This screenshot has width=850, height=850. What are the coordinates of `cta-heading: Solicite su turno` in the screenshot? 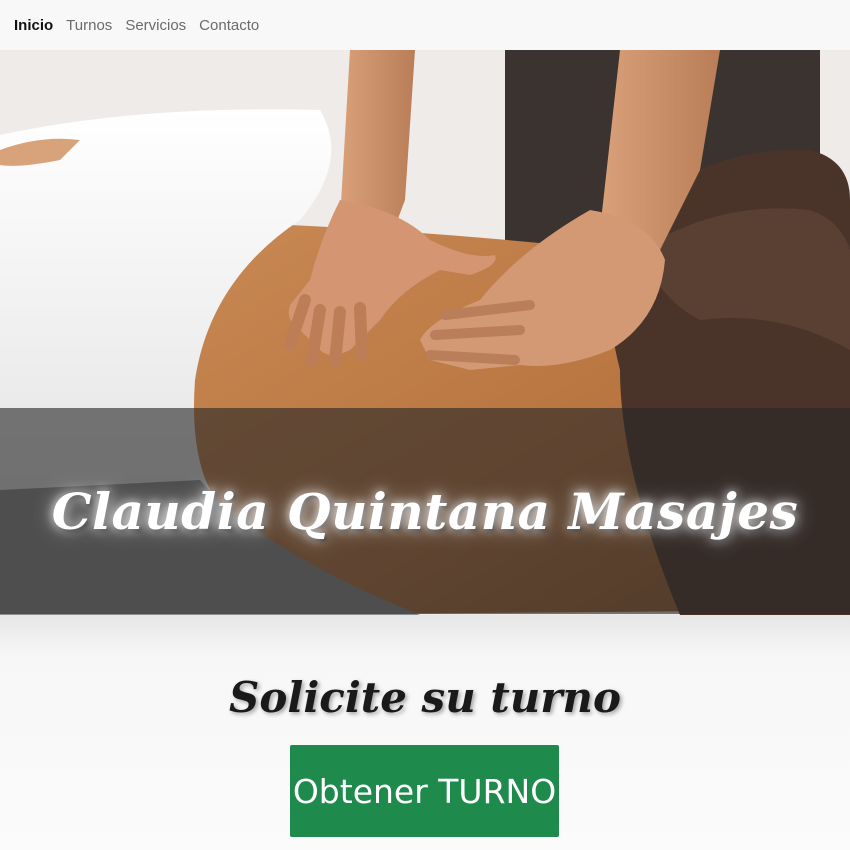 It's located at (425, 697).